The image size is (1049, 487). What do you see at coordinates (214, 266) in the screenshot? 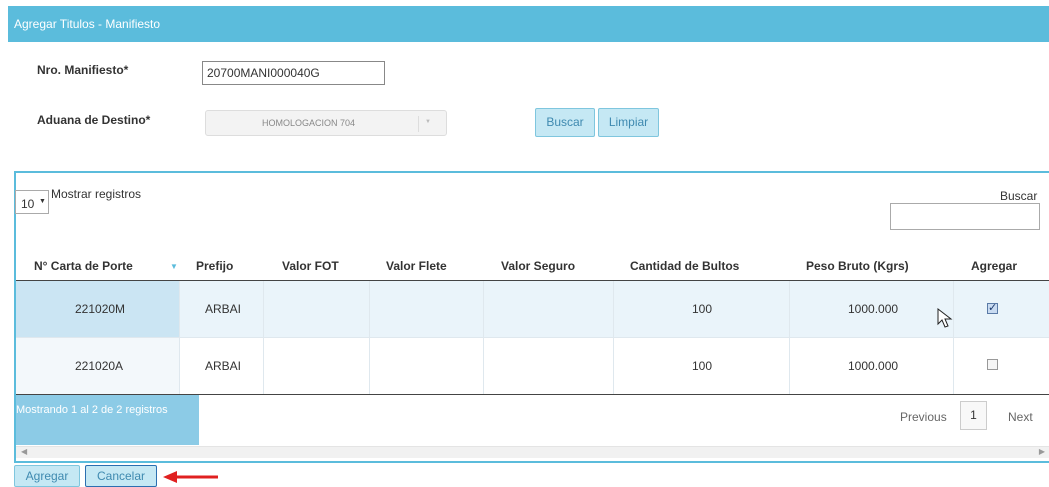
I see `column-header-prefijo: Prefijo` at bounding box center [214, 266].